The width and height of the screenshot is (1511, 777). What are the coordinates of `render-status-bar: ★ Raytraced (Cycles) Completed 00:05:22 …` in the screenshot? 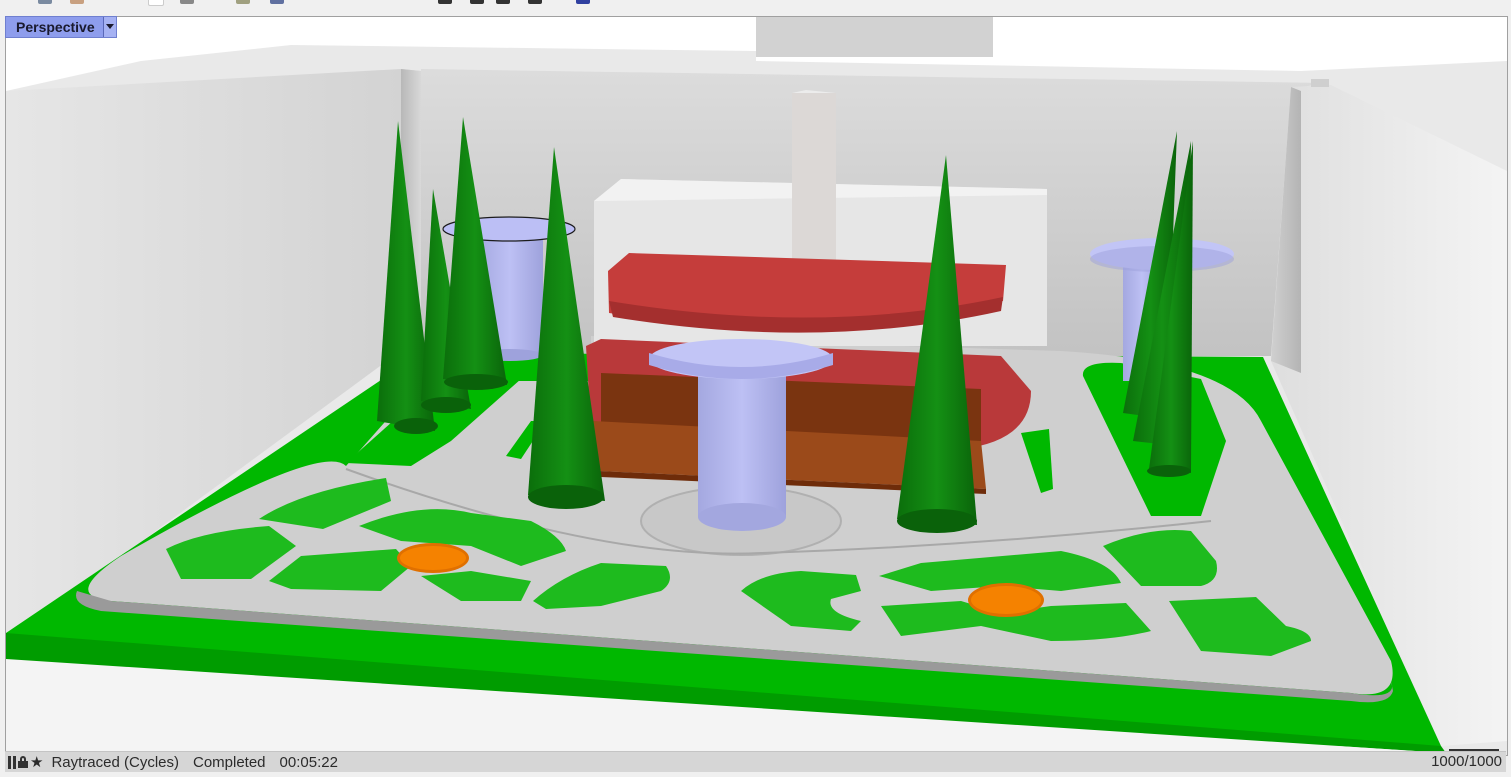 It's located at (755, 761).